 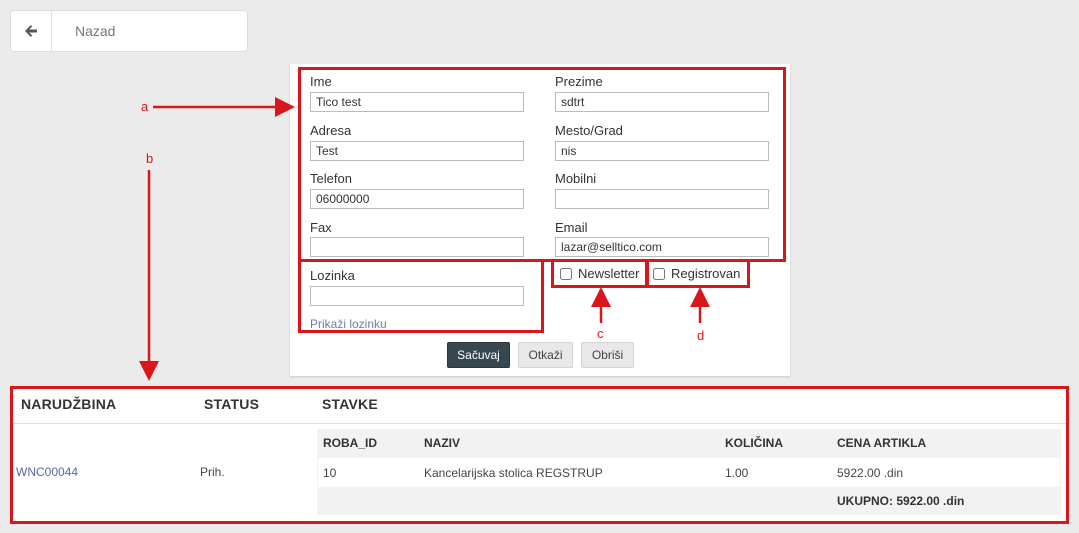 I want to click on annotation-label-d: d, so click(x=701, y=335).